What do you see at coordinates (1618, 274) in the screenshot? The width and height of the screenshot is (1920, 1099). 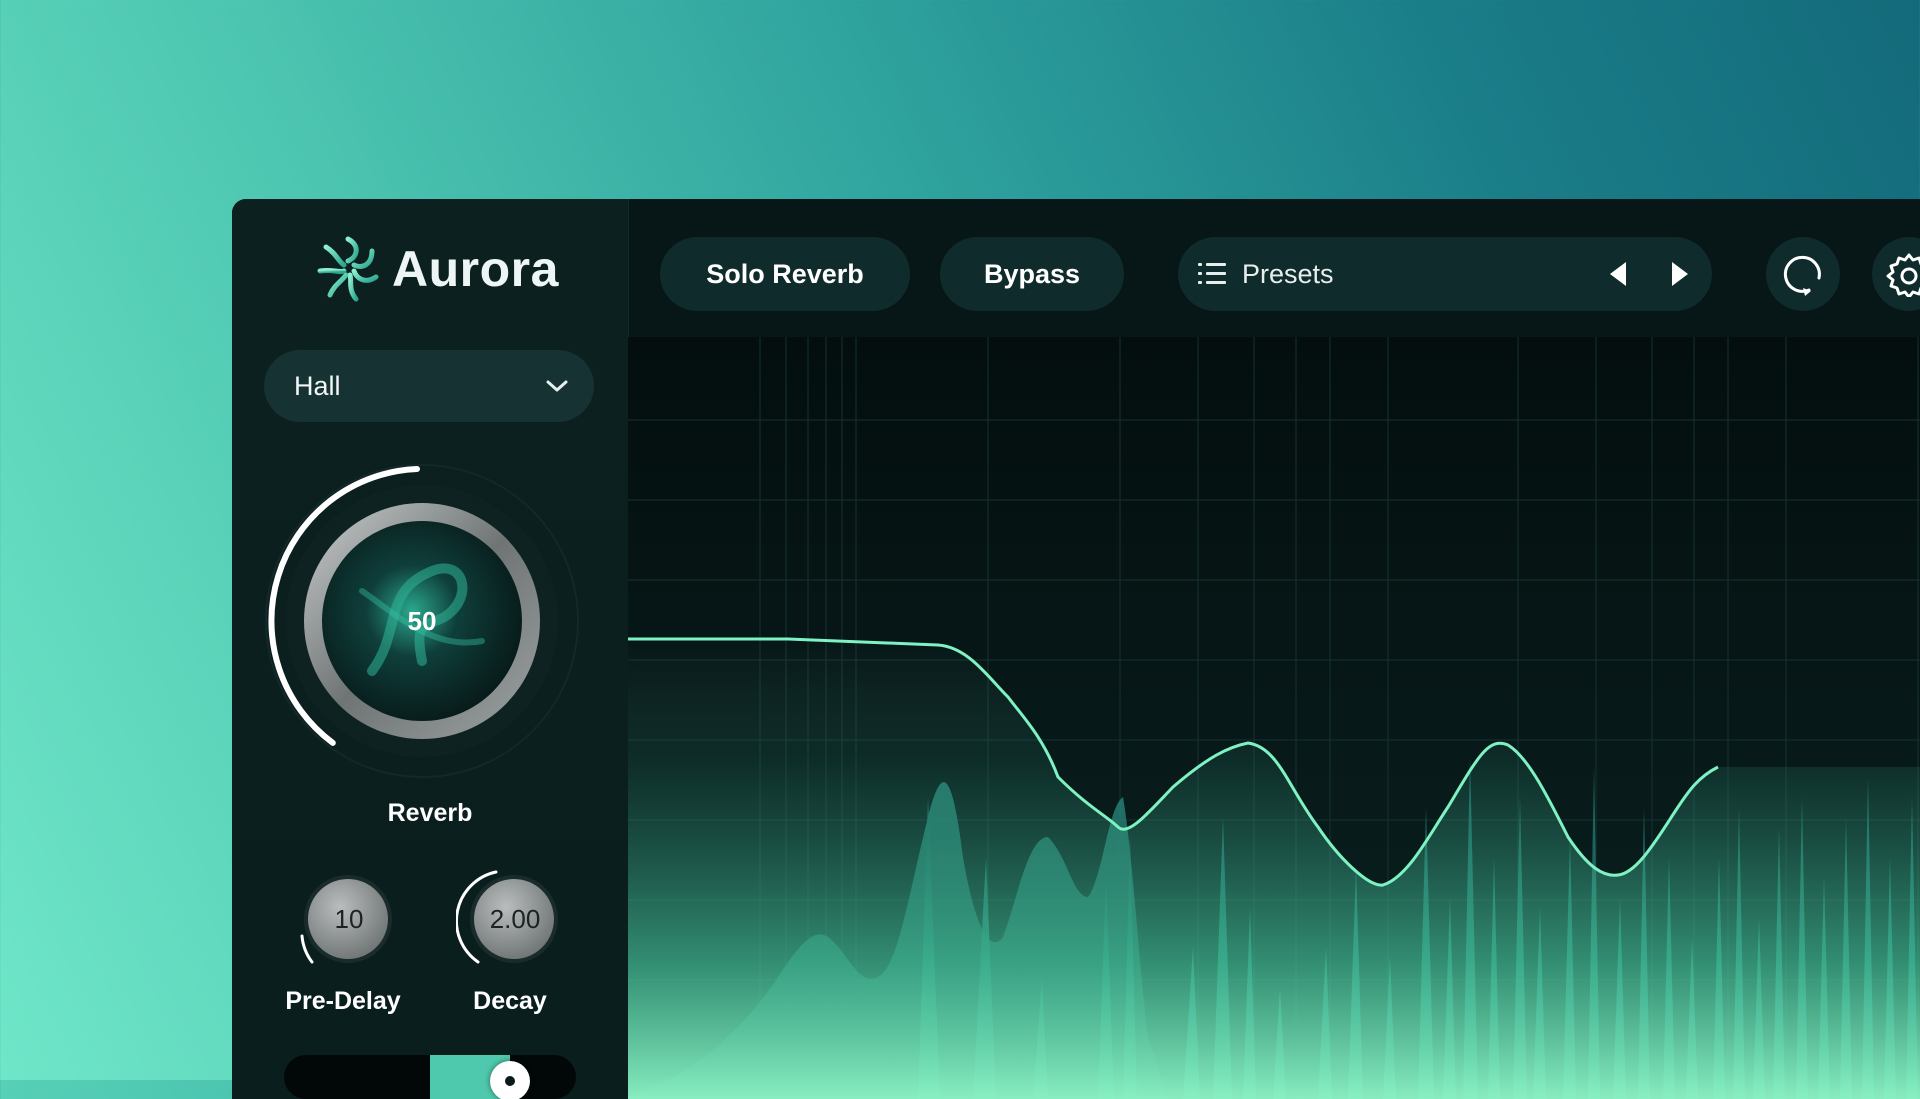 I see `prev-preset-icon` at bounding box center [1618, 274].